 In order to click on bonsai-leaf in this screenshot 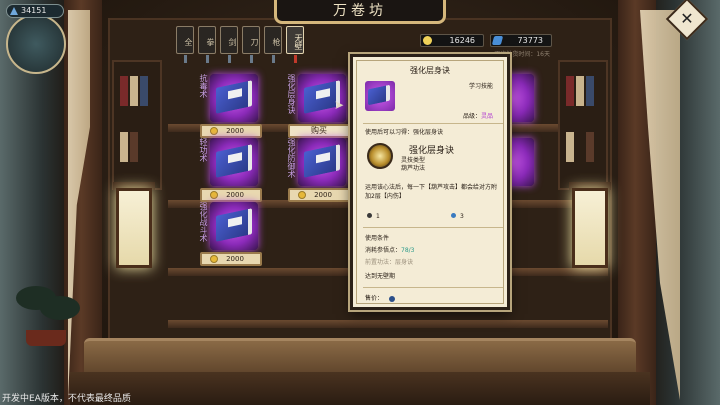, I will do `click(60, 308)`.